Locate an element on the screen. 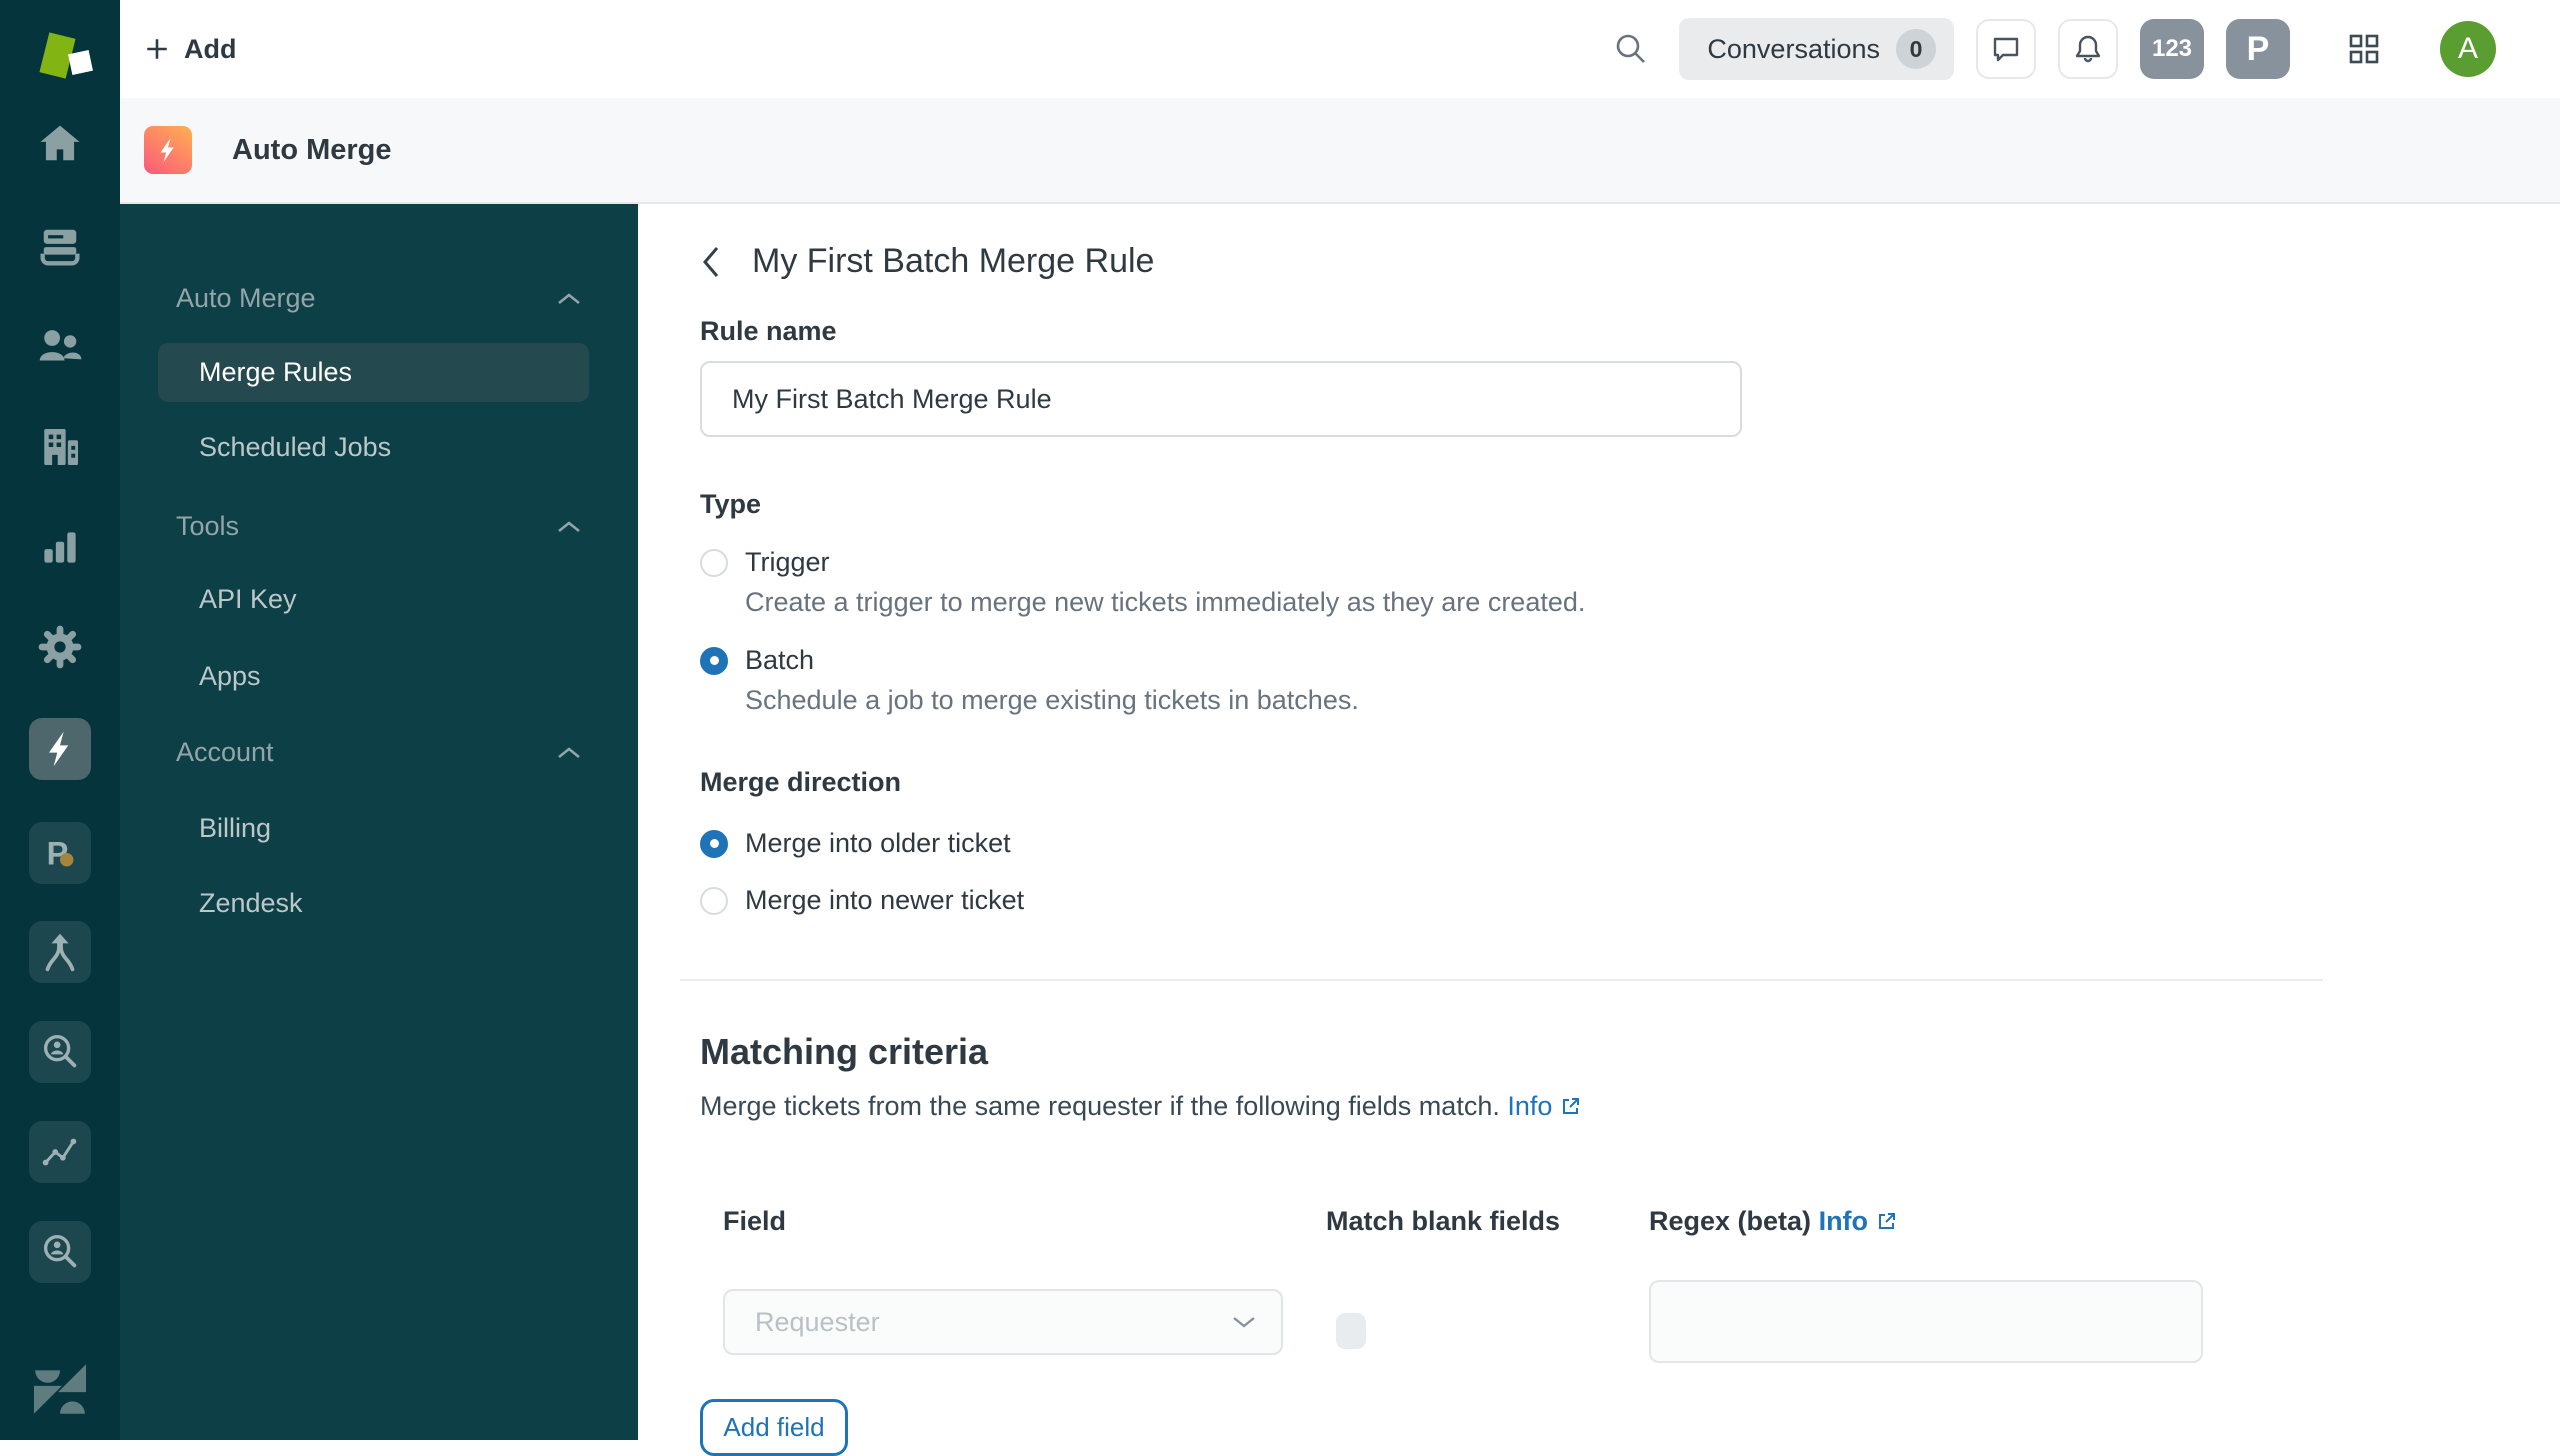 This screenshot has height=1456, width=2560. match-blank-checkbox is located at coordinates (1351, 1331).